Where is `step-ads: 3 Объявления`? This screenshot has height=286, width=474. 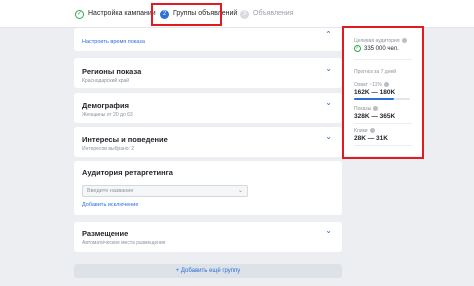 step-ads: 3 Объявления is located at coordinates (267, 14).